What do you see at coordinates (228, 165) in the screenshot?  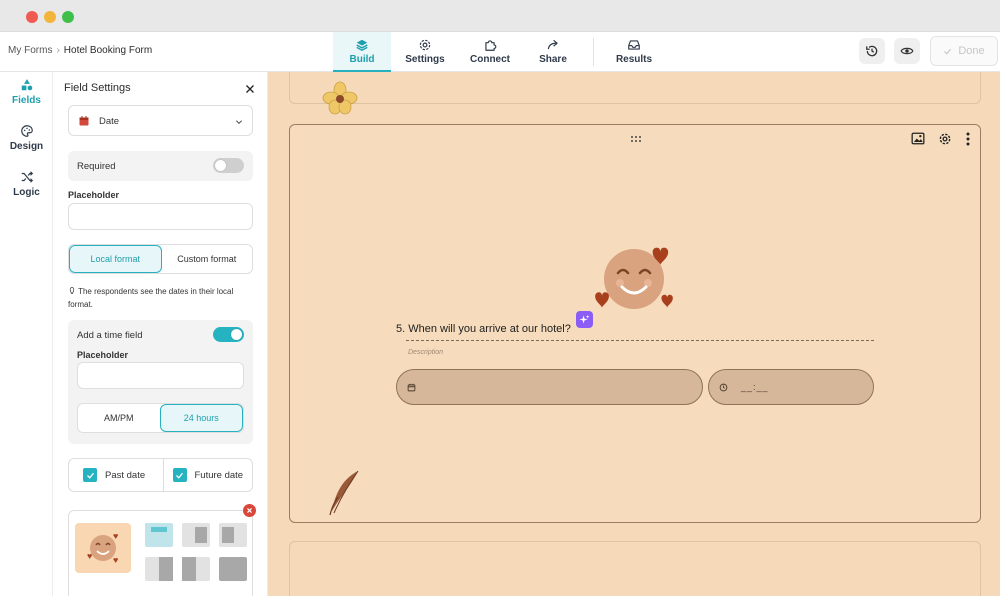 I see `required-toggle` at bounding box center [228, 165].